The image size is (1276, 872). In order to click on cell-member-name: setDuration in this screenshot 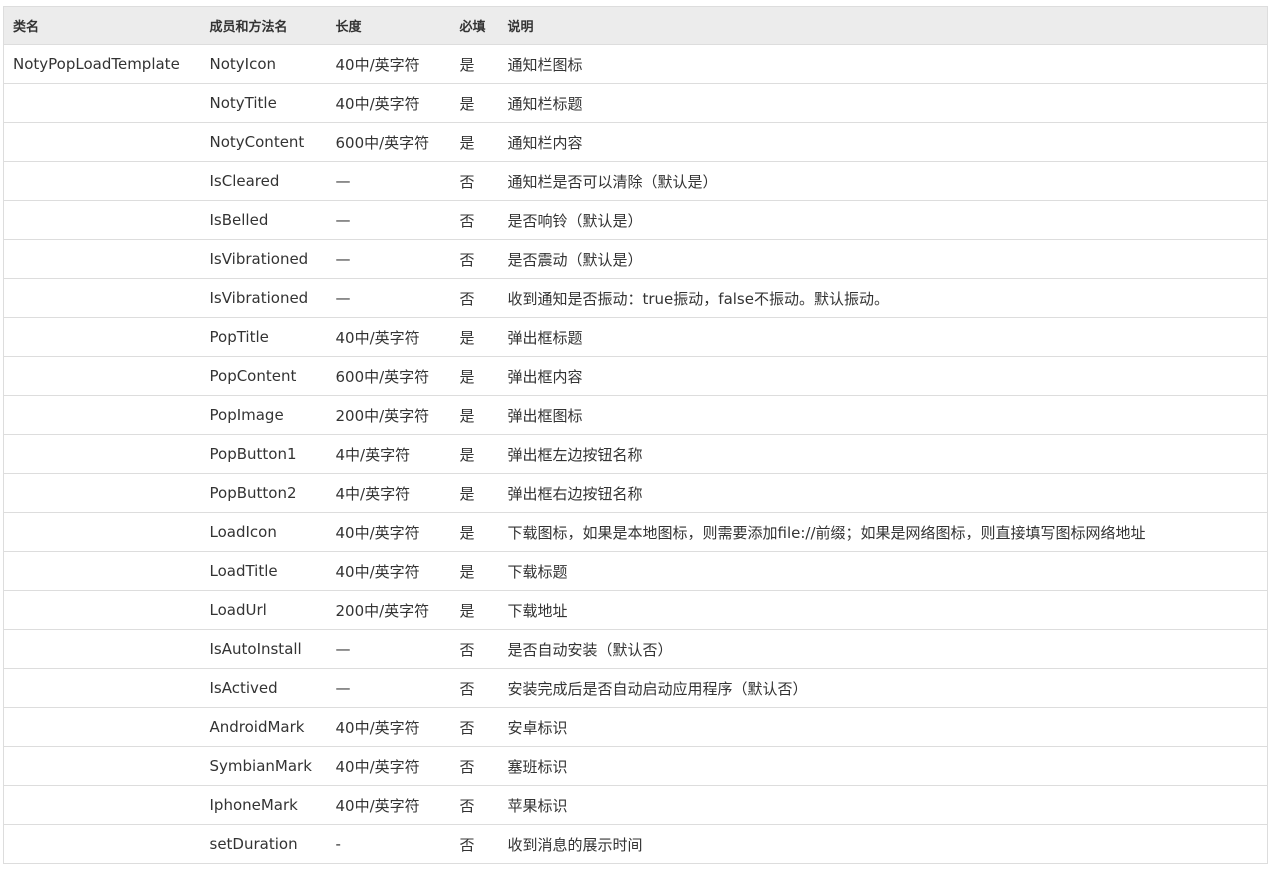, I will do `click(263, 844)`.